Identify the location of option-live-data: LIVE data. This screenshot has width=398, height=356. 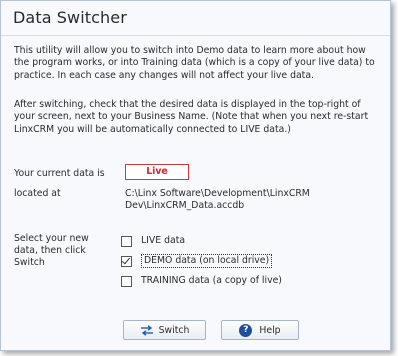
(153, 241).